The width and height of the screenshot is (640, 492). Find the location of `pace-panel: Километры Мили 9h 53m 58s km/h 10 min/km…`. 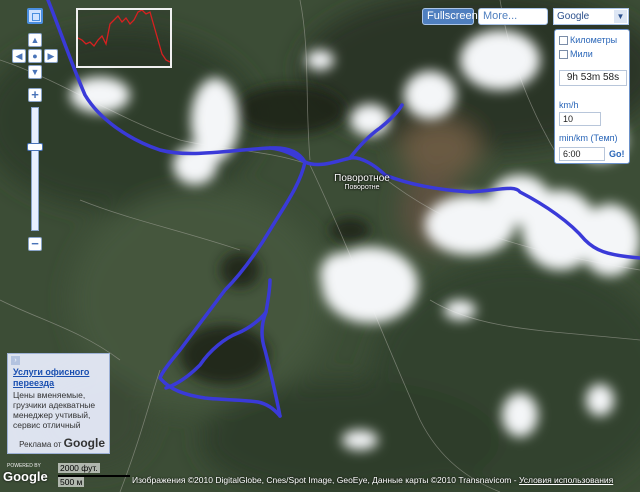

pace-panel: Километры Мили 9h 53m 58s km/h 10 min/km… is located at coordinates (592, 96).